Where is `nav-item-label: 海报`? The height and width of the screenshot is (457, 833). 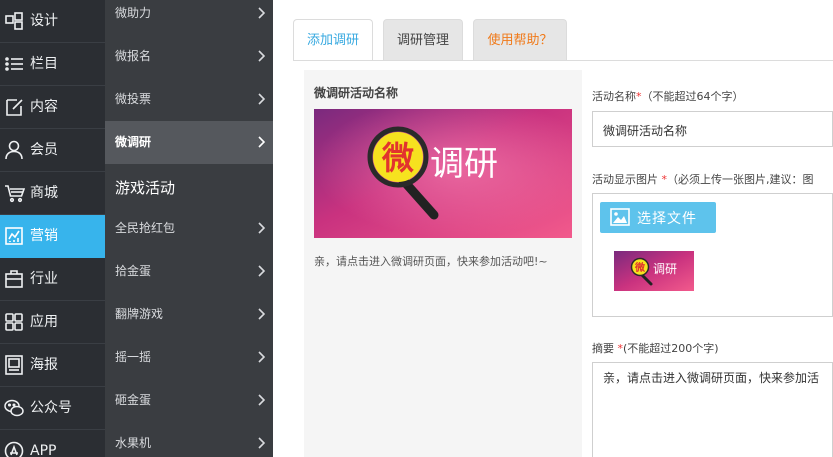 nav-item-label: 海报 is located at coordinates (44, 365).